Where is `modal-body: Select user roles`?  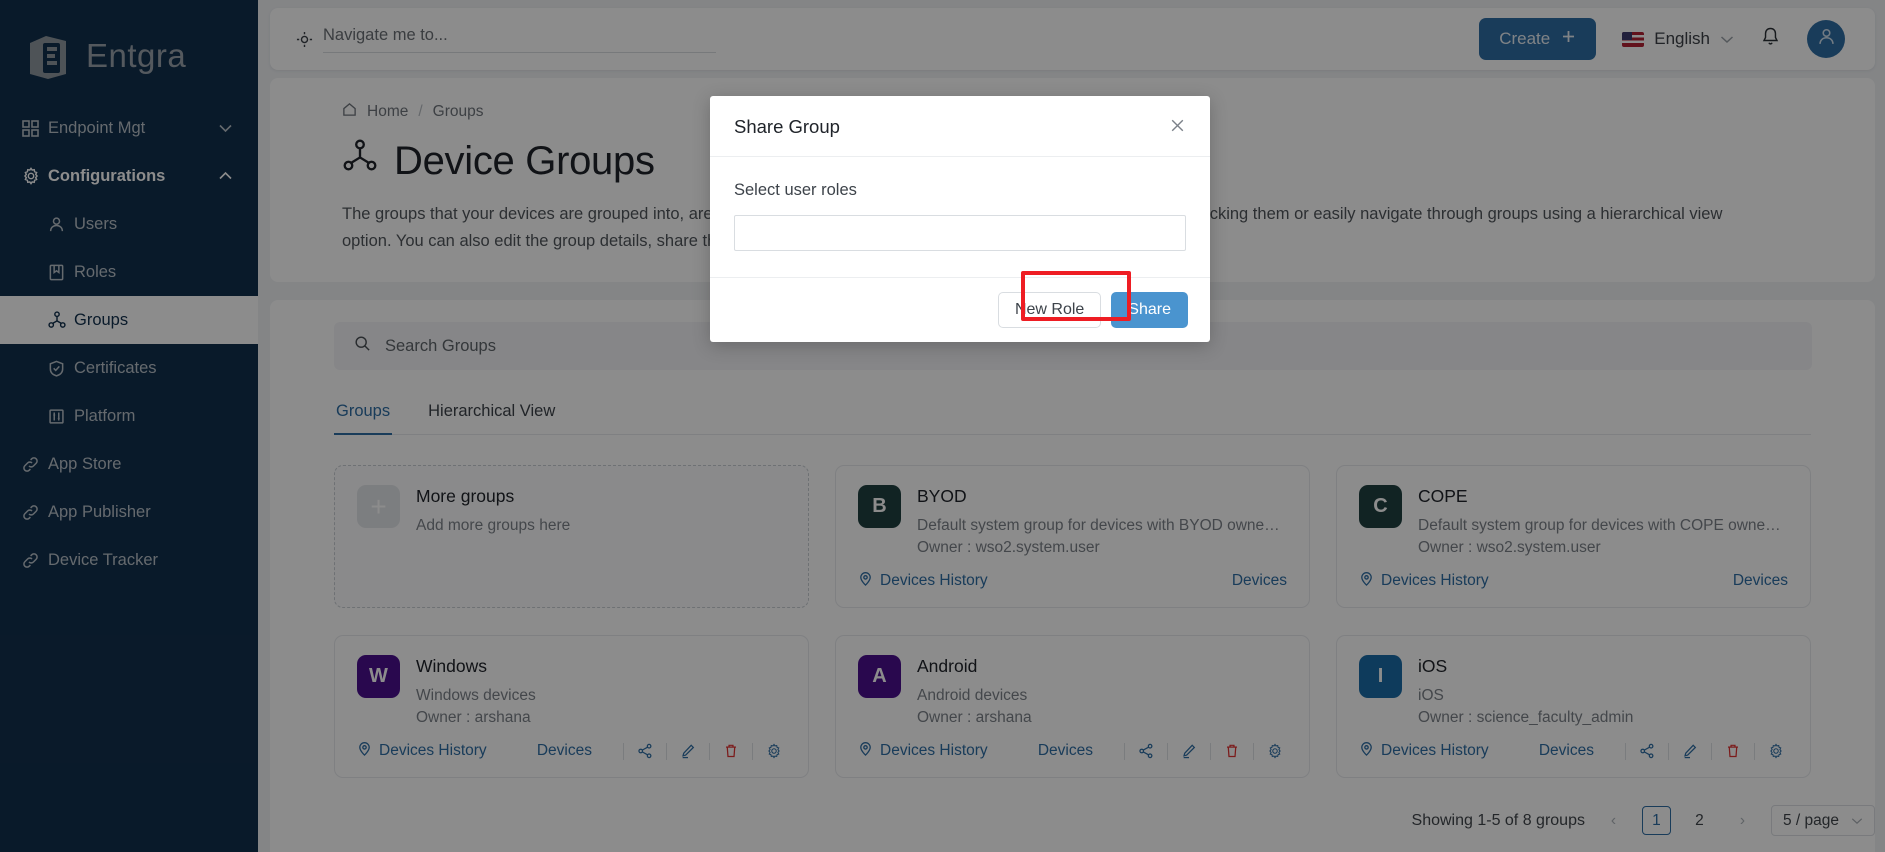 modal-body: Select user roles is located at coordinates (960, 217).